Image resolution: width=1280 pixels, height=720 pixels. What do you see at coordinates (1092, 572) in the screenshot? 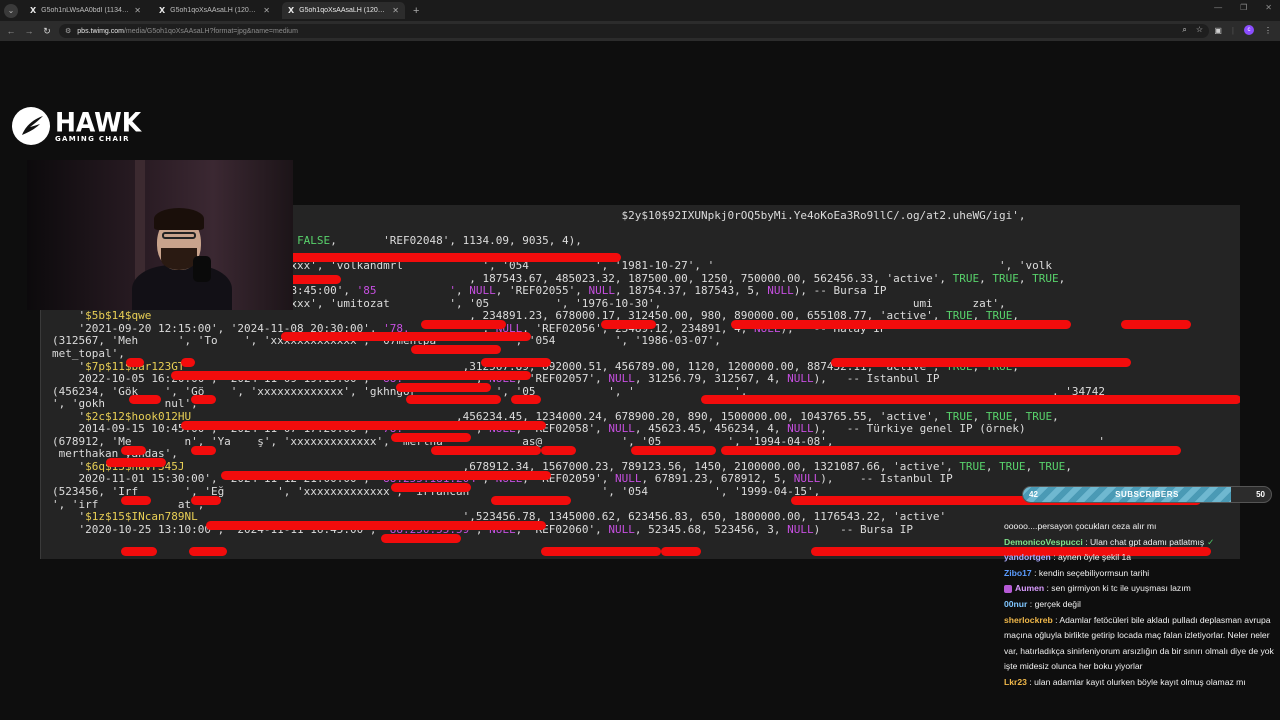
I see `chat-text: : kendin seçebiliyormsun tarihi` at bounding box center [1092, 572].